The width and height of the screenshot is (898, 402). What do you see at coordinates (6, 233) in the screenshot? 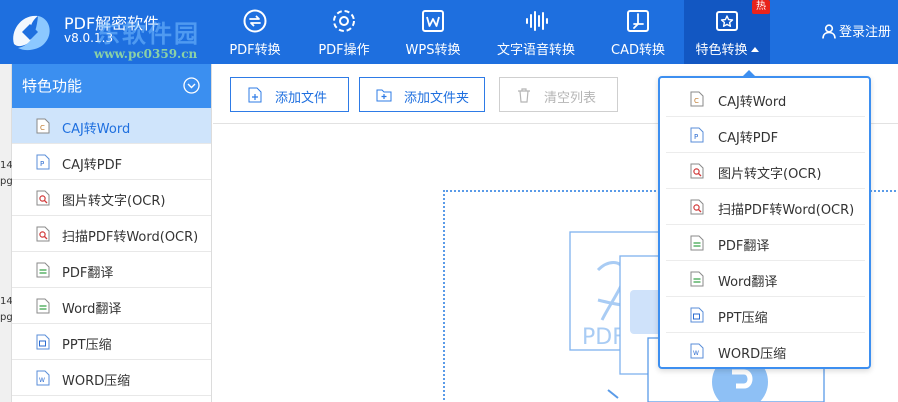
I see `background-window-edge: 14 pg 14 pg` at bounding box center [6, 233].